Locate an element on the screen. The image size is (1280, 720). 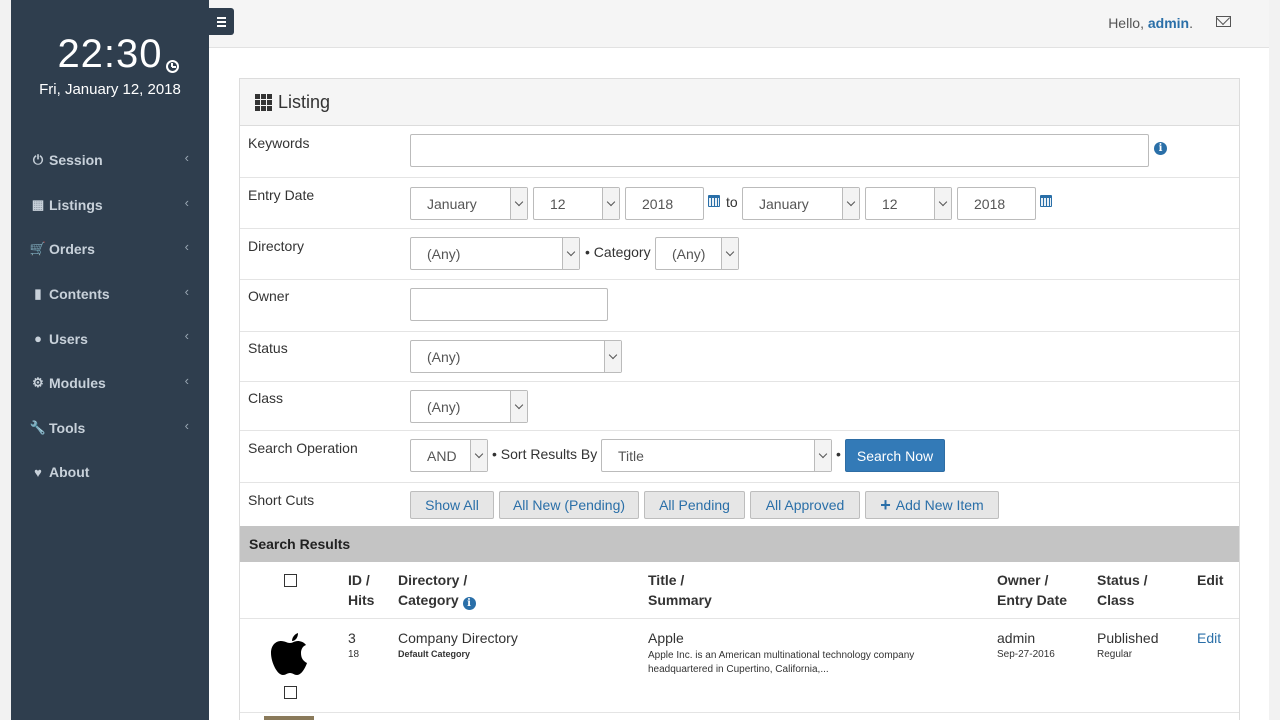
class-row: Class (Any) is located at coordinates (739, 406).